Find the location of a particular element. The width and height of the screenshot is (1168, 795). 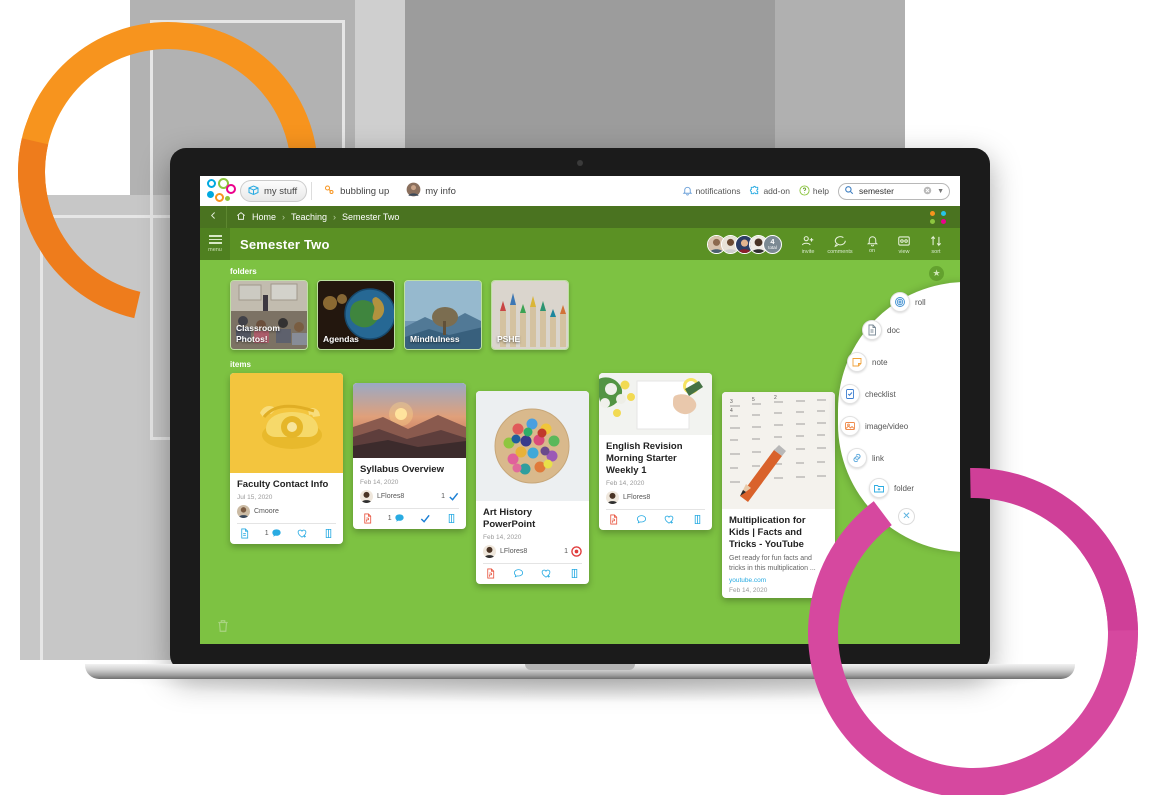

tab-bubbling-up: bubbling up is located at coordinates (357, 191).